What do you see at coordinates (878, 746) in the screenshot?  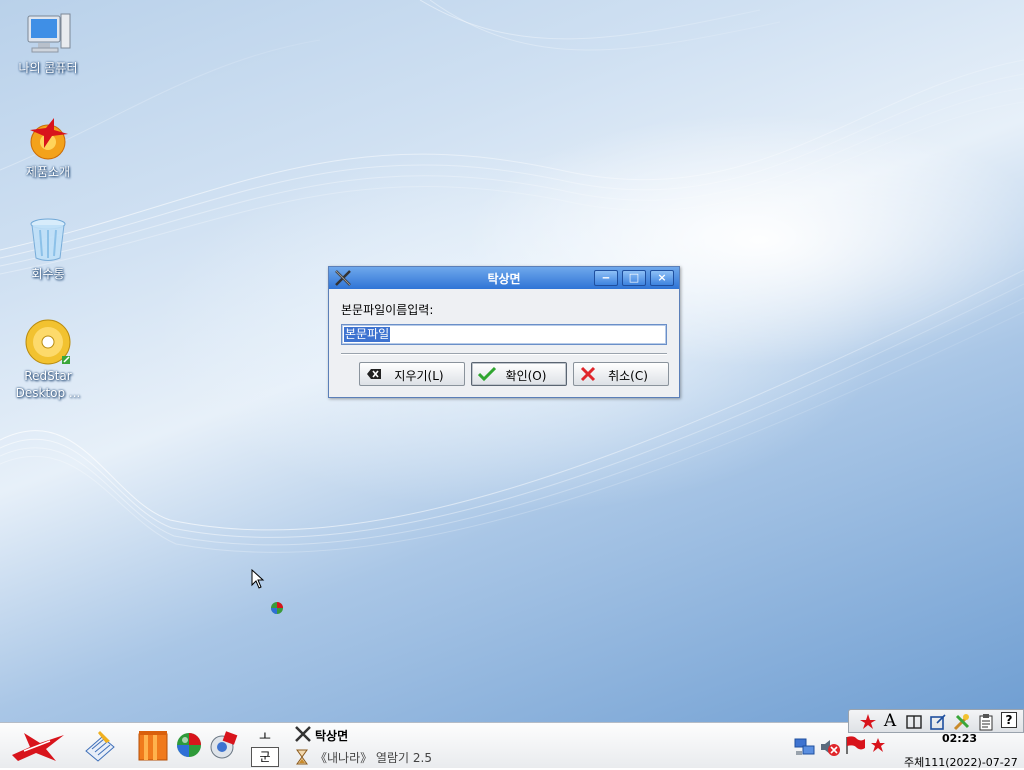 I see `red-star-tray-icon` at bounding box center [878, 746].